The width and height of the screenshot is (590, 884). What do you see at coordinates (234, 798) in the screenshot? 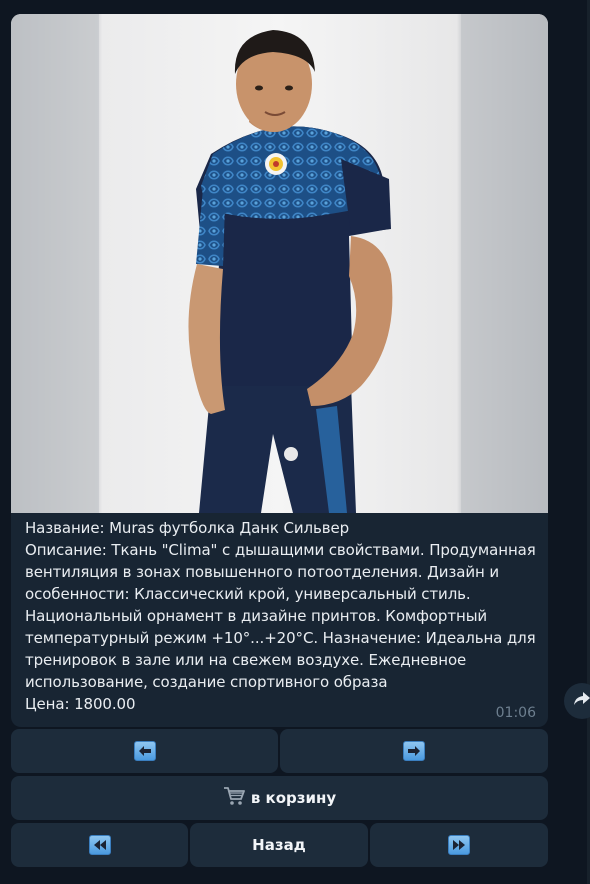
I see `shopping-cart-icon` at bounding box center [234, 798].